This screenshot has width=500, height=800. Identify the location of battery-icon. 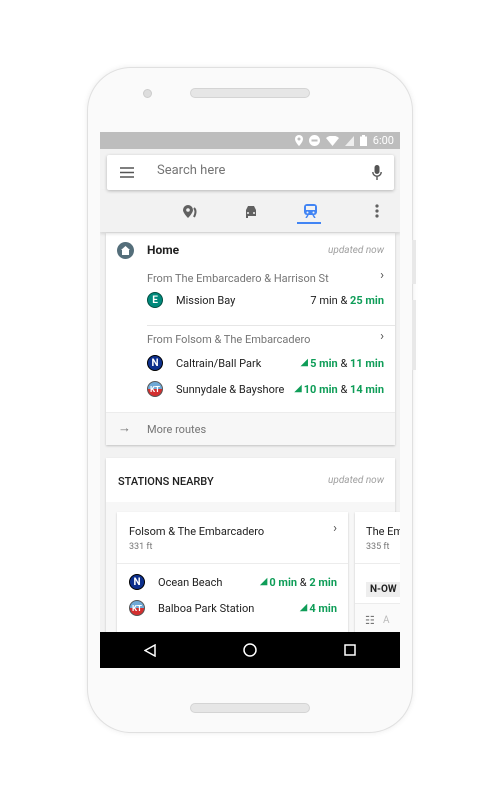
(363, 140).